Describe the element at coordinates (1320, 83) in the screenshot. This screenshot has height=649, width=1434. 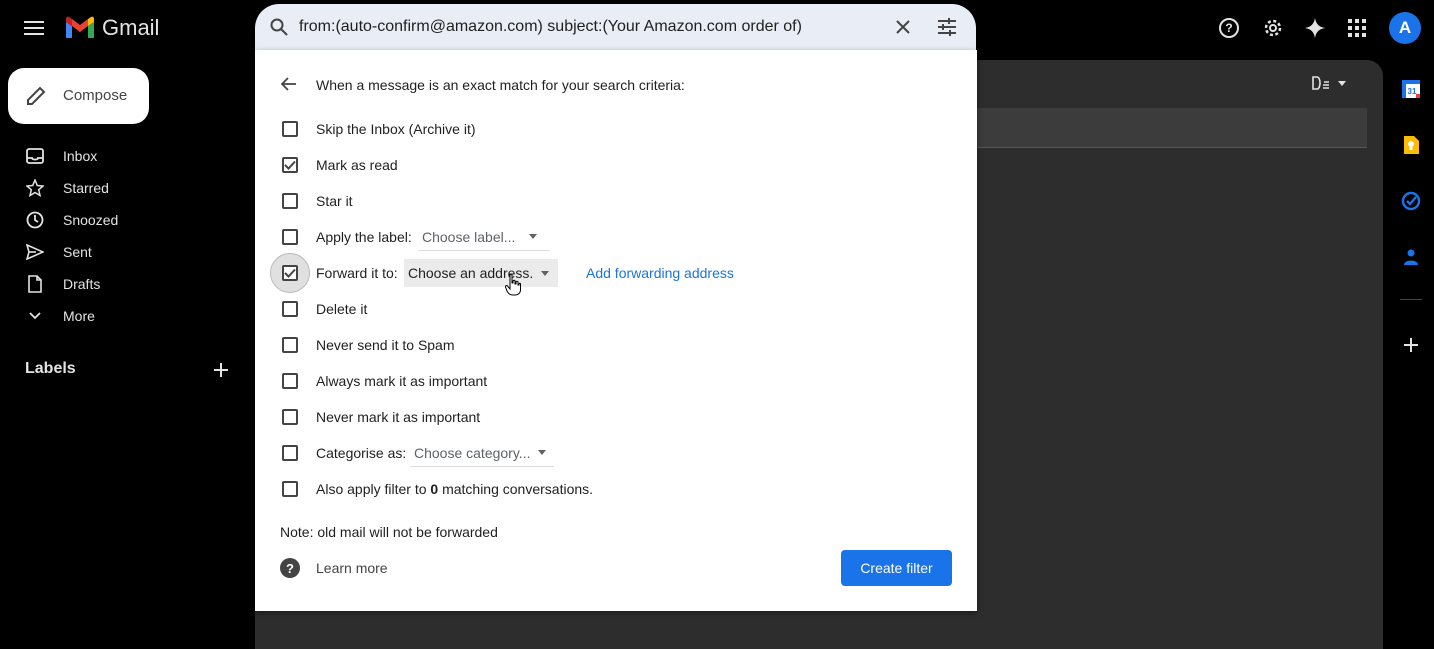
I see `density-icon` at that location.